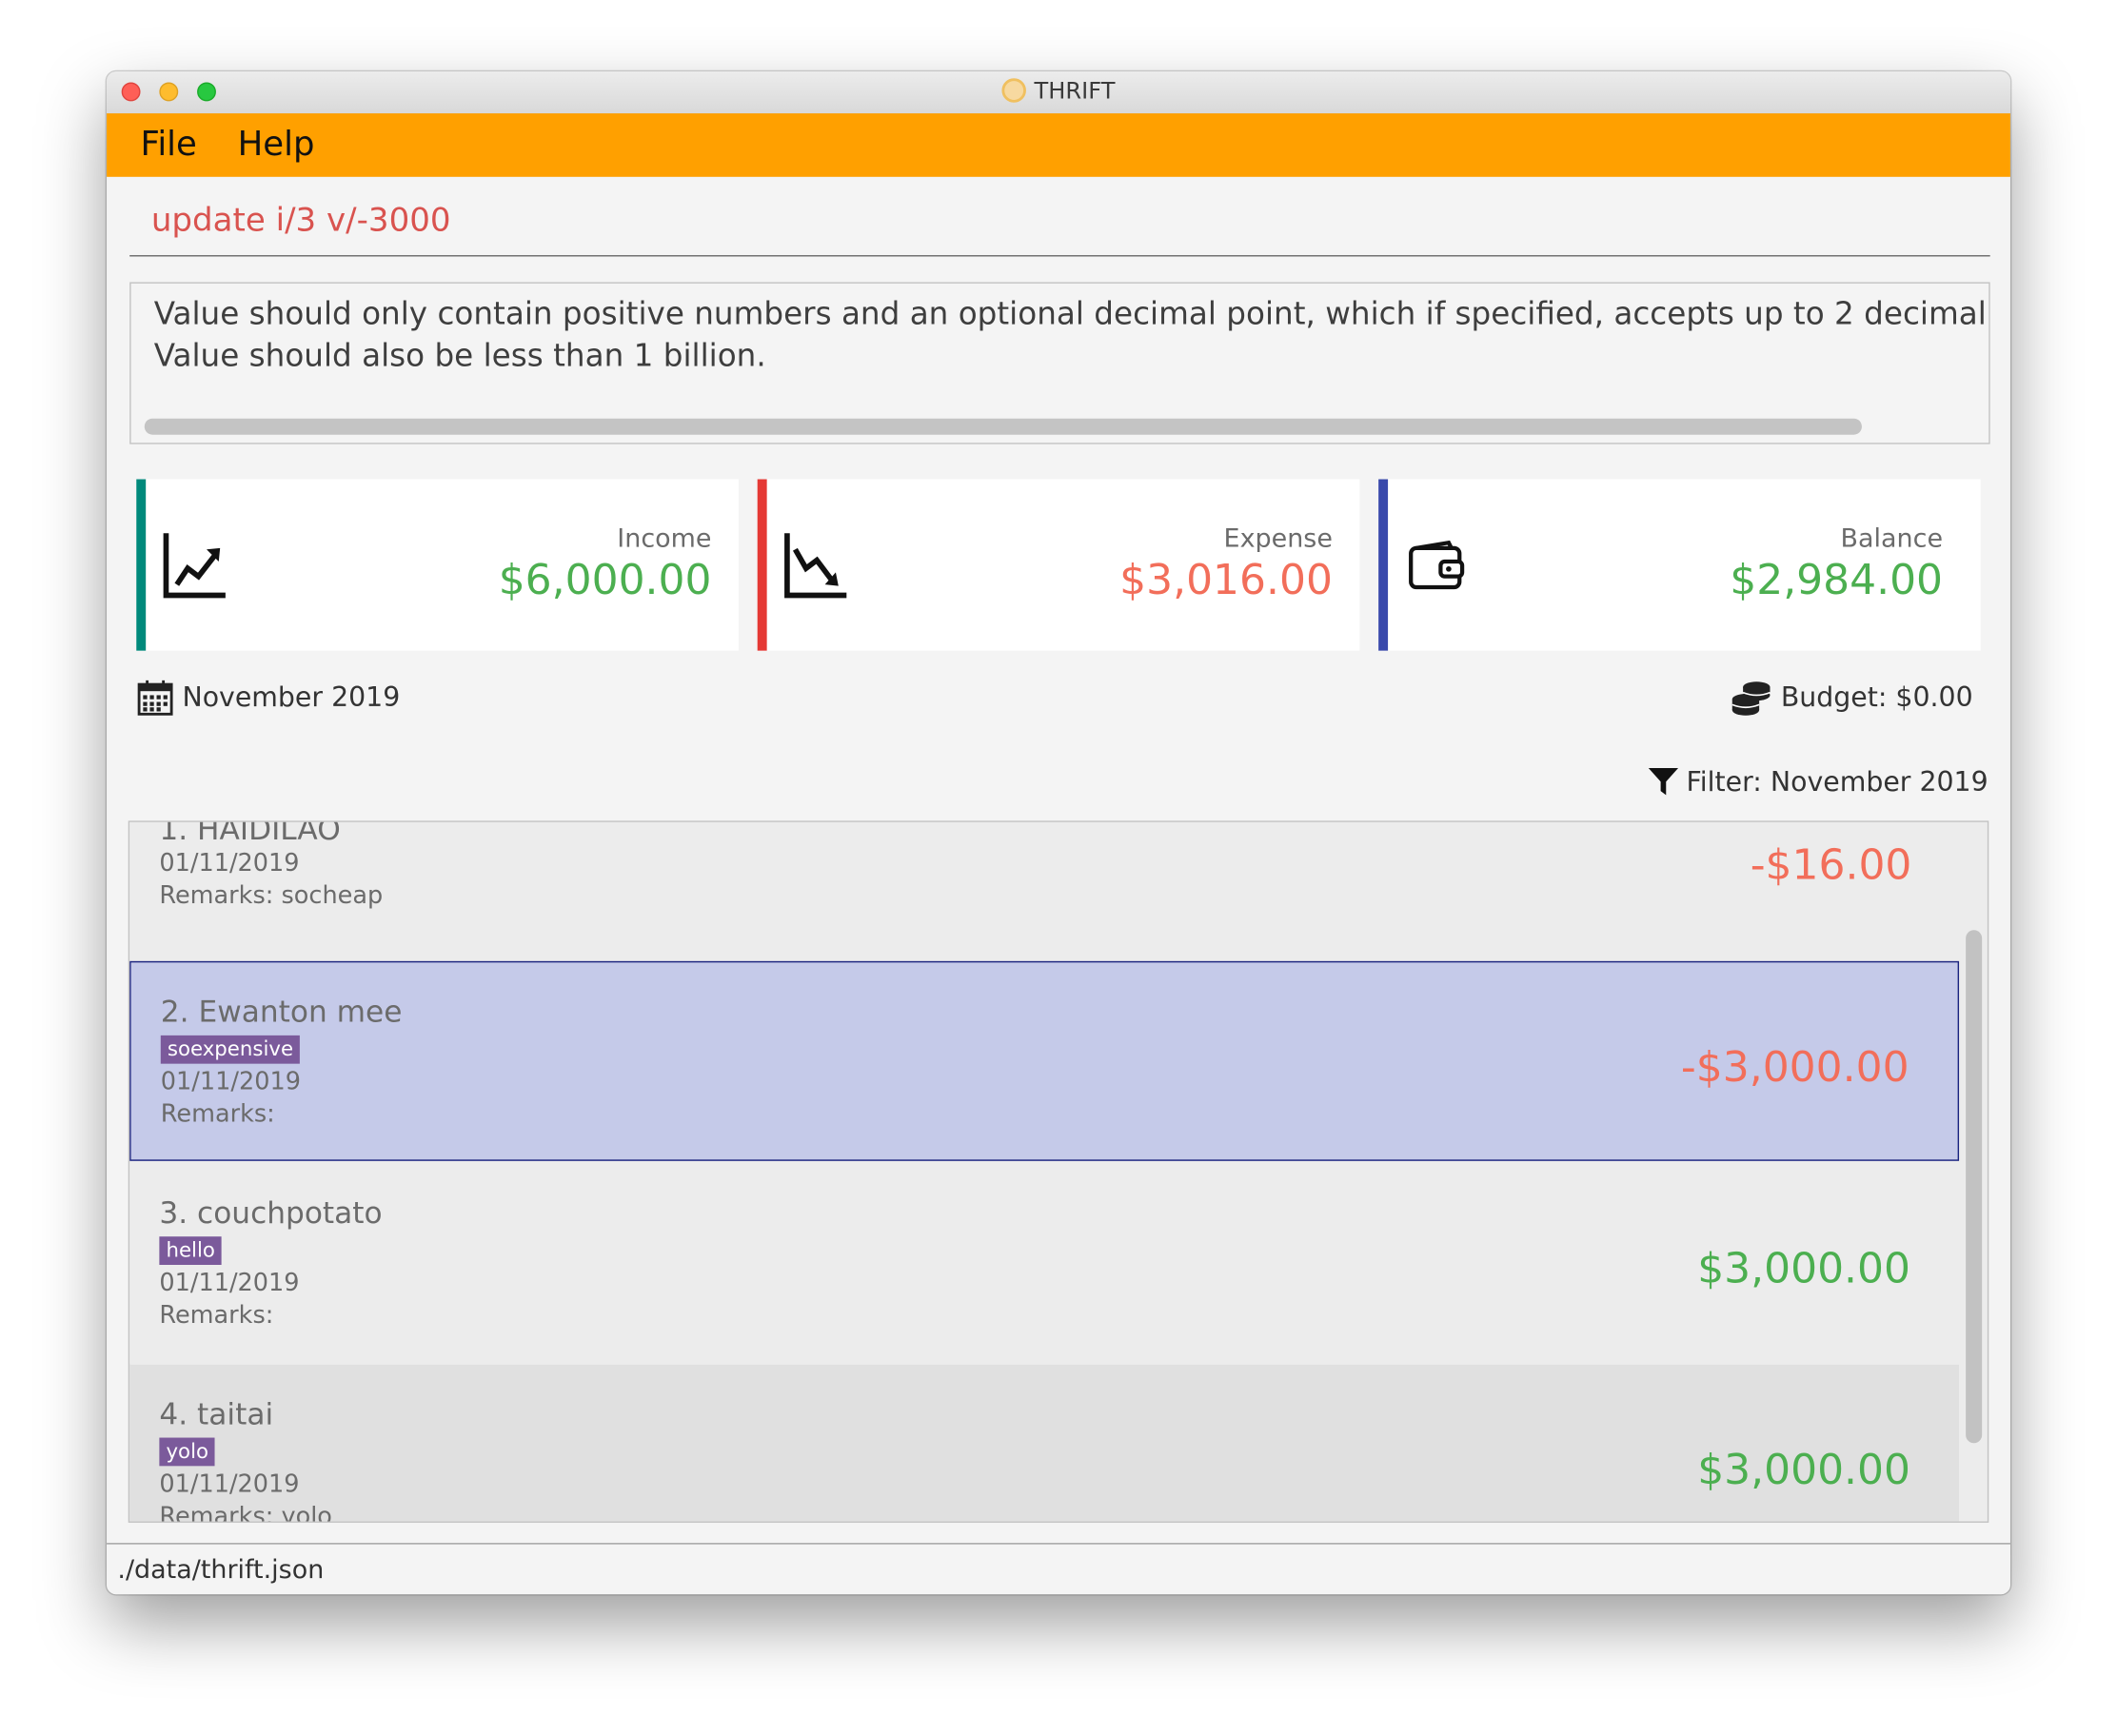 The height and width of the screenshot is (1736, 2117). Describe the element at coordinates (169, 143) in the screenshot. I see `menu-file: File` at that location.